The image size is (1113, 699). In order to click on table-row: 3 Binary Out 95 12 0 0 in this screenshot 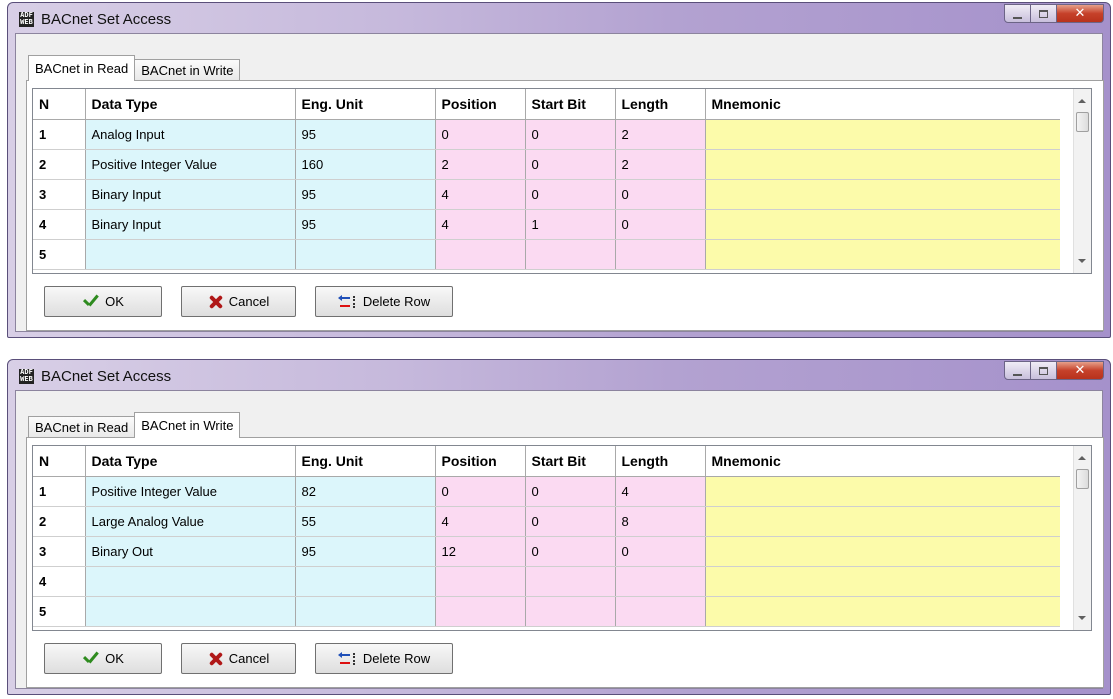, I will do `click(546, 551)`.